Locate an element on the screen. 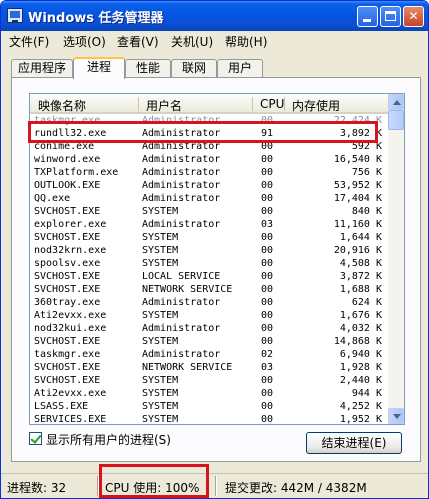  process-row: nod32krn.exe SYSTEM 00 20,916 K is located at coordinates (210, 250).